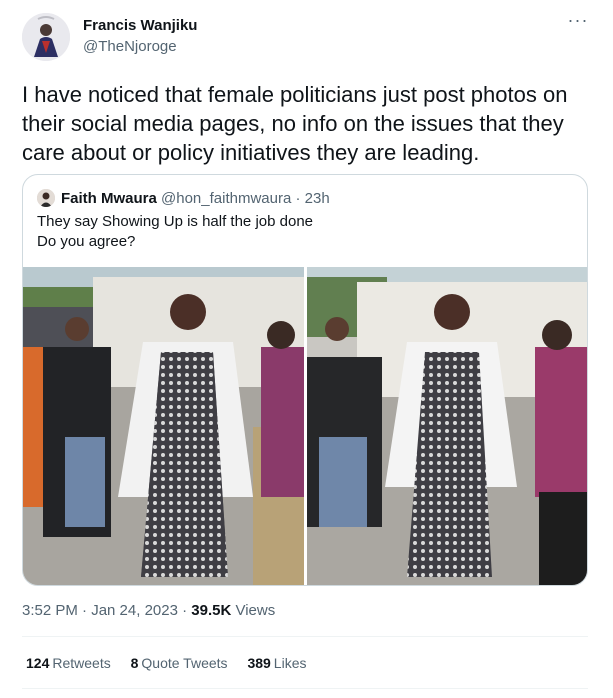 Image resolution: width=613 pixels, height=698 pixels. What do you see at coordinates (46, 198) in the screenshot?
I see `quoted-author-avatar` at bounding box center [46, 198].